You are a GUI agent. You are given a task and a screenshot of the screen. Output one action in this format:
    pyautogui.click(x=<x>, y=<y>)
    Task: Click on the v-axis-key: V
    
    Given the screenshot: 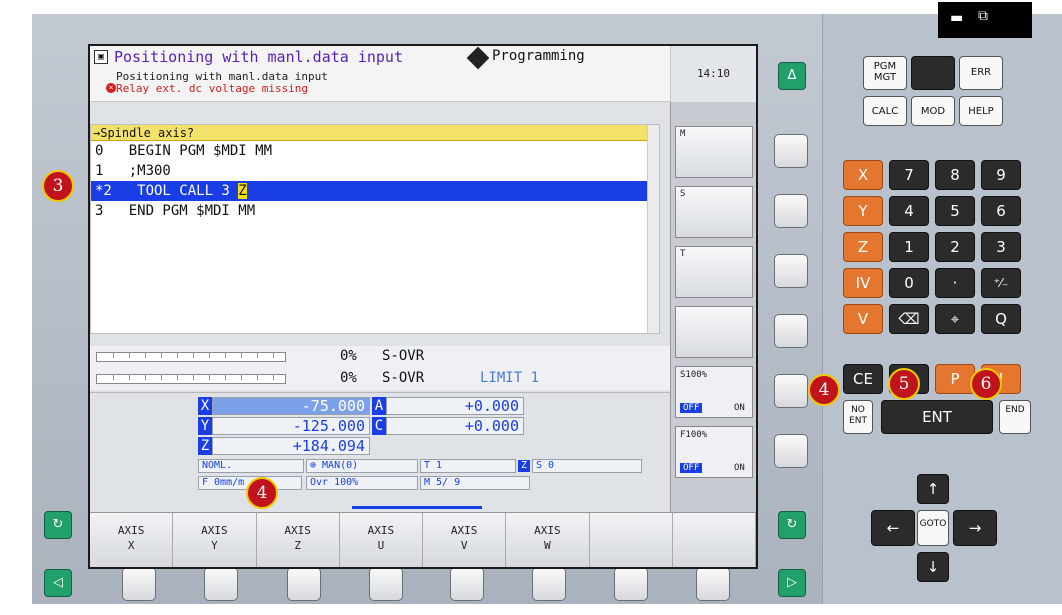 What is the action you would take?
    pyautogui.click(x=863, y=319)
    